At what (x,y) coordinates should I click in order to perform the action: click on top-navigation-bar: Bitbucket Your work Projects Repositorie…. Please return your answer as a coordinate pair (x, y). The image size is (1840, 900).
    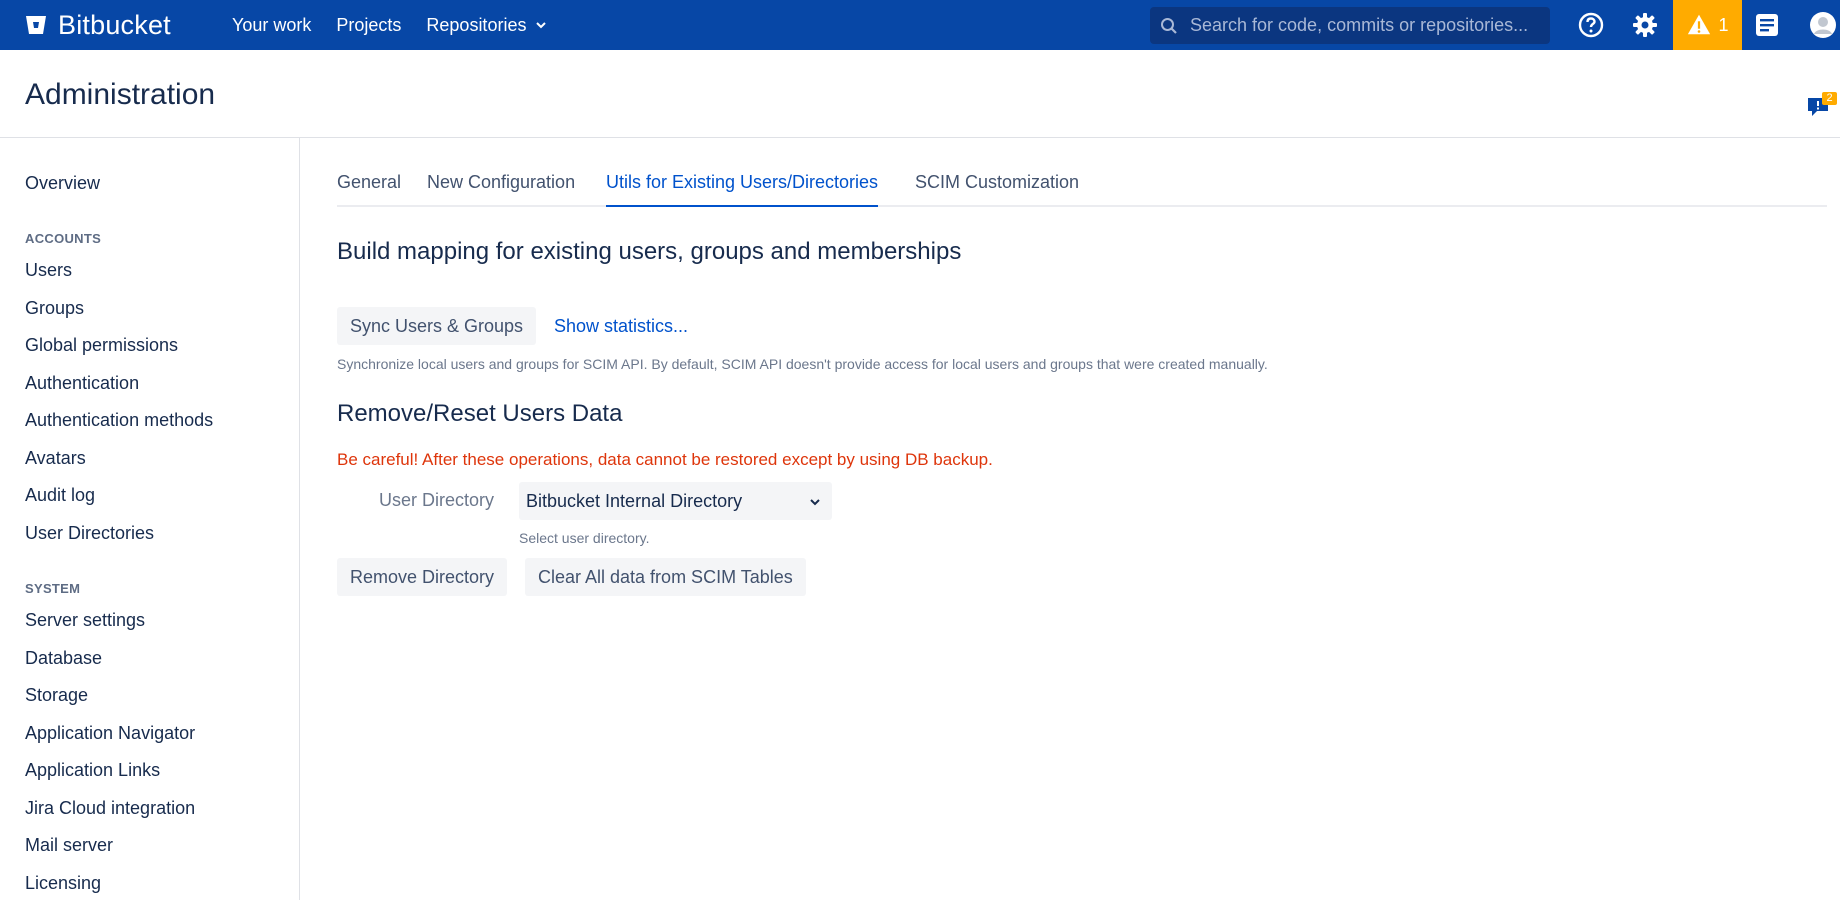
    Looking at the image, I should click on (920, 25).